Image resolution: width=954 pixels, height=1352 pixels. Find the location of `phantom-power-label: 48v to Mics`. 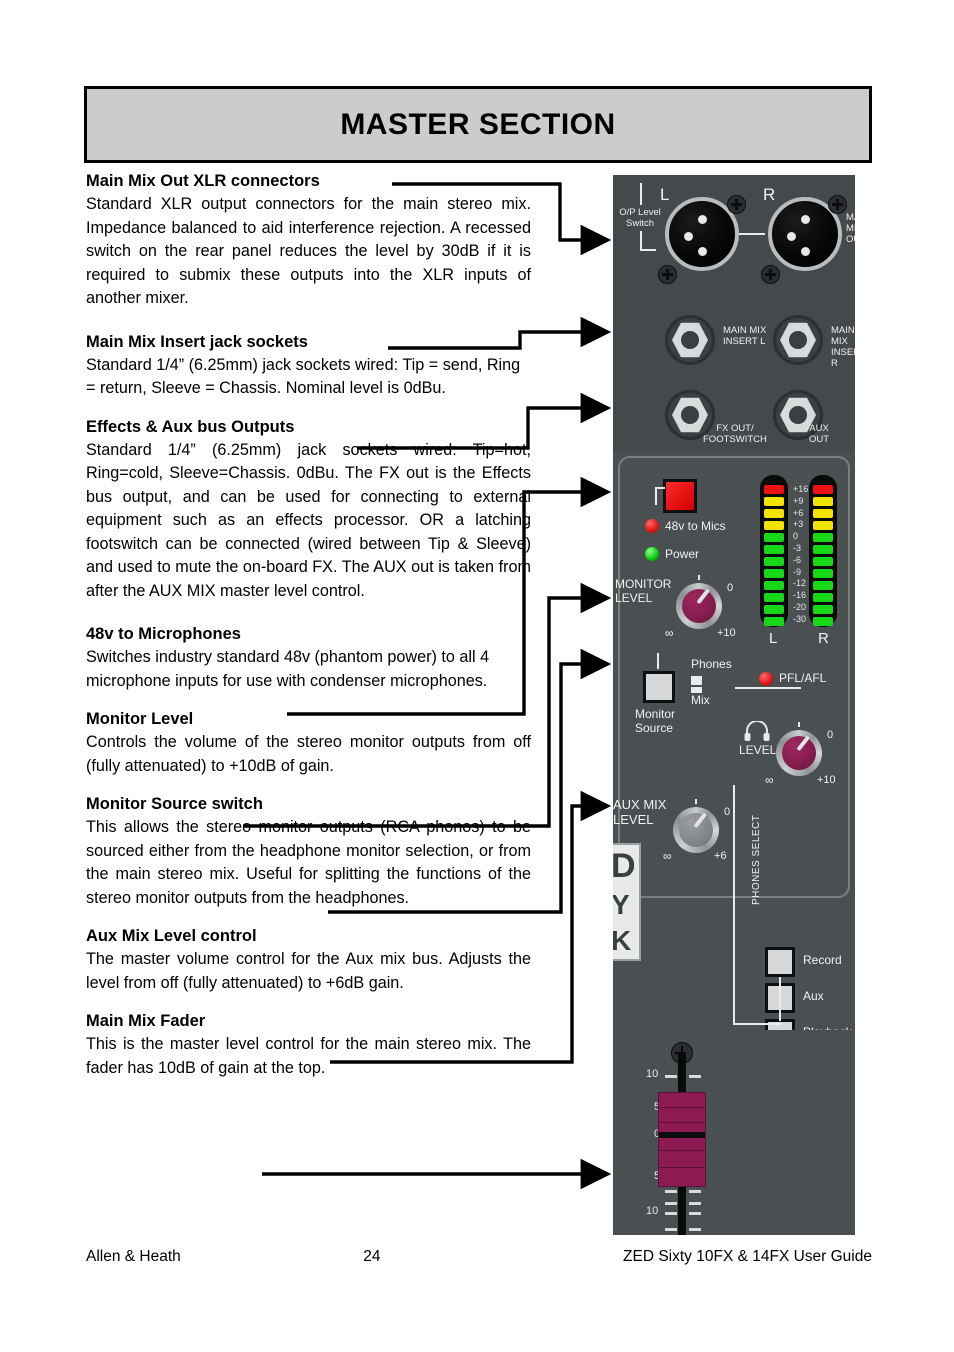

phantom-power-label: 48v to Mics is located at coordinates (695, 526).